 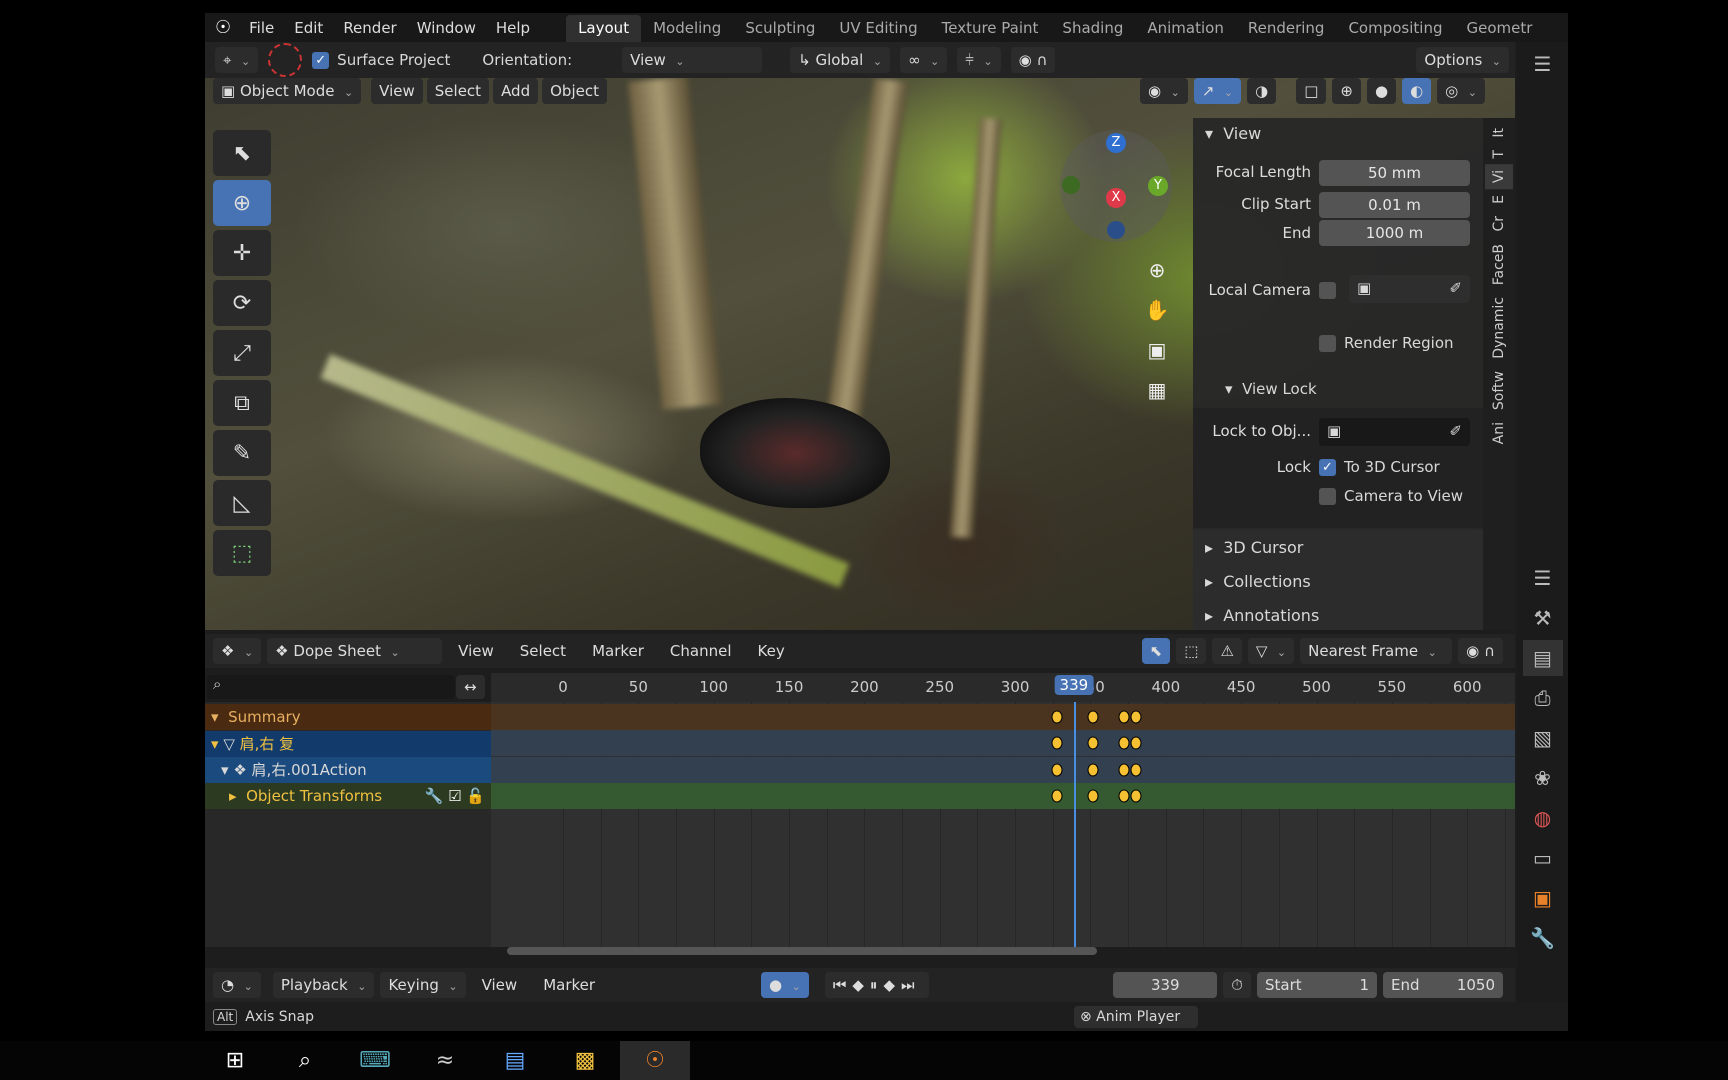 I want to click on channel-summary: ▾ Summary, so click(x=348, y=717).